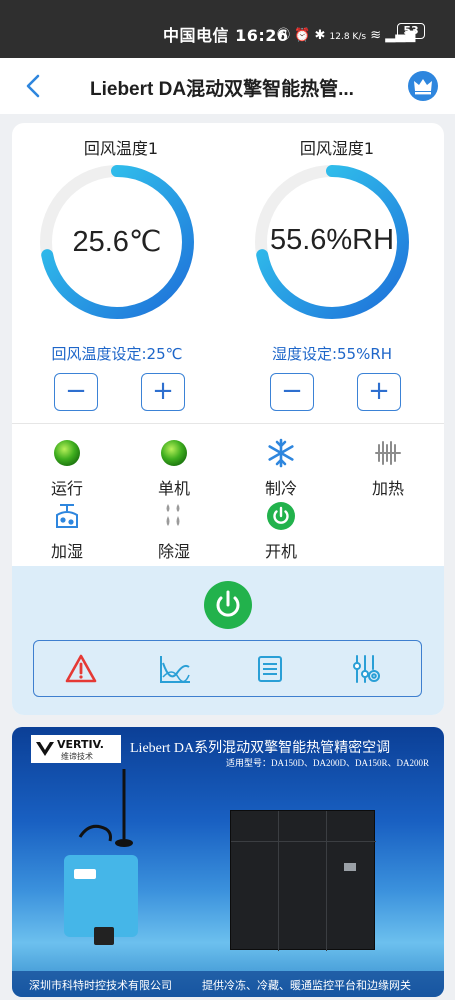 The image size is (455, 1000). What do you see at coordinates (117, 242) in the screenshot?
I see `temp-gauge-value: 25.6℃` at bounding box center [117, 242].